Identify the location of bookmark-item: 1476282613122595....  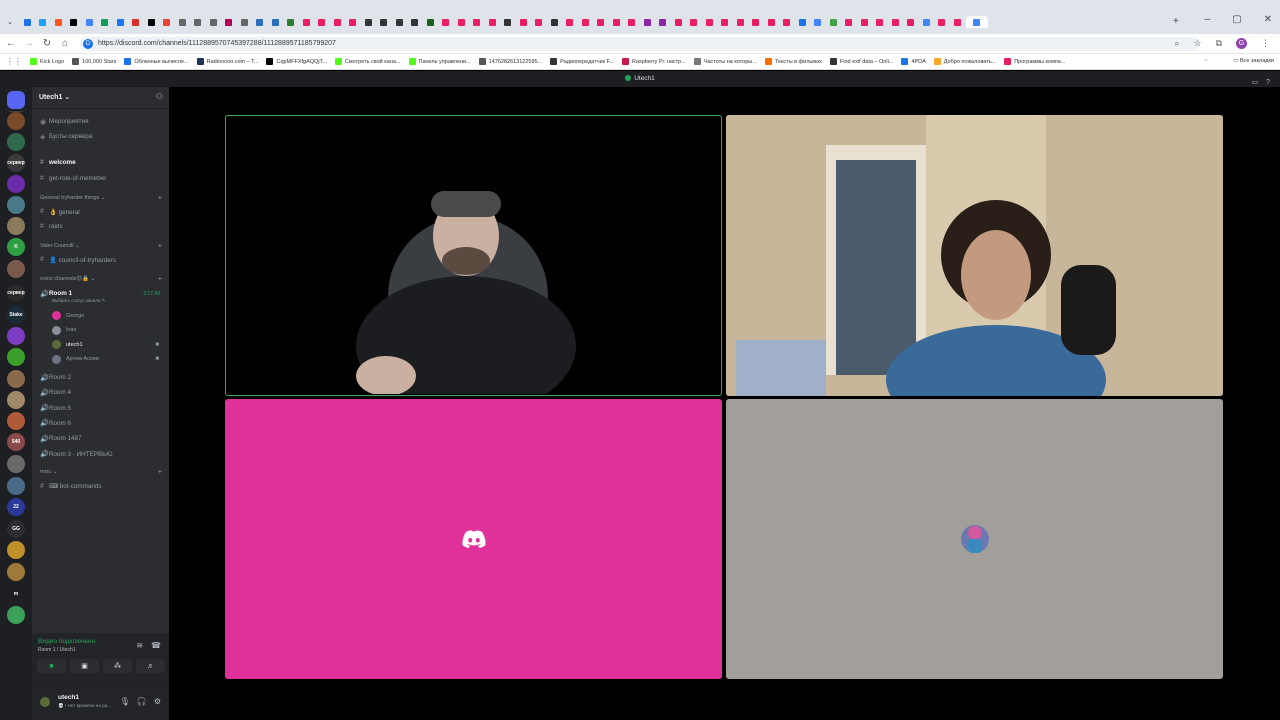
(510, 61).